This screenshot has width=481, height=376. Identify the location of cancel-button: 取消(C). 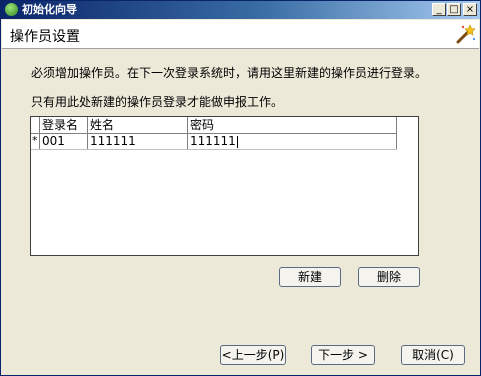
(433, 355).